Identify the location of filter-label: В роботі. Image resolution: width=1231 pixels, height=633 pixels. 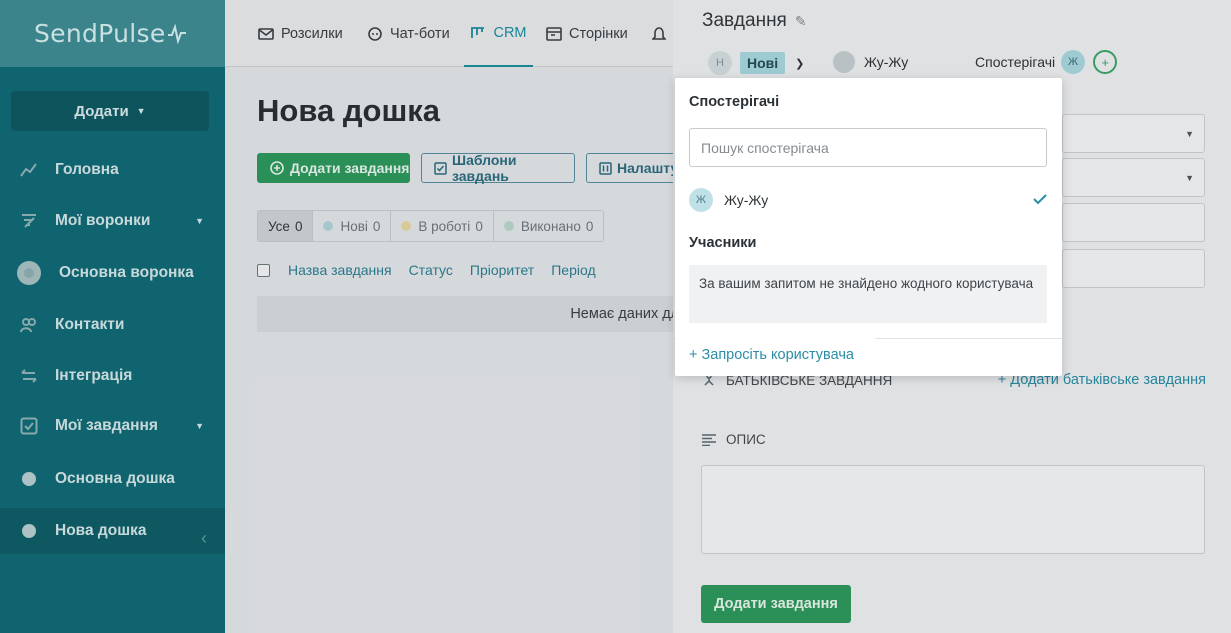
(444, 226).